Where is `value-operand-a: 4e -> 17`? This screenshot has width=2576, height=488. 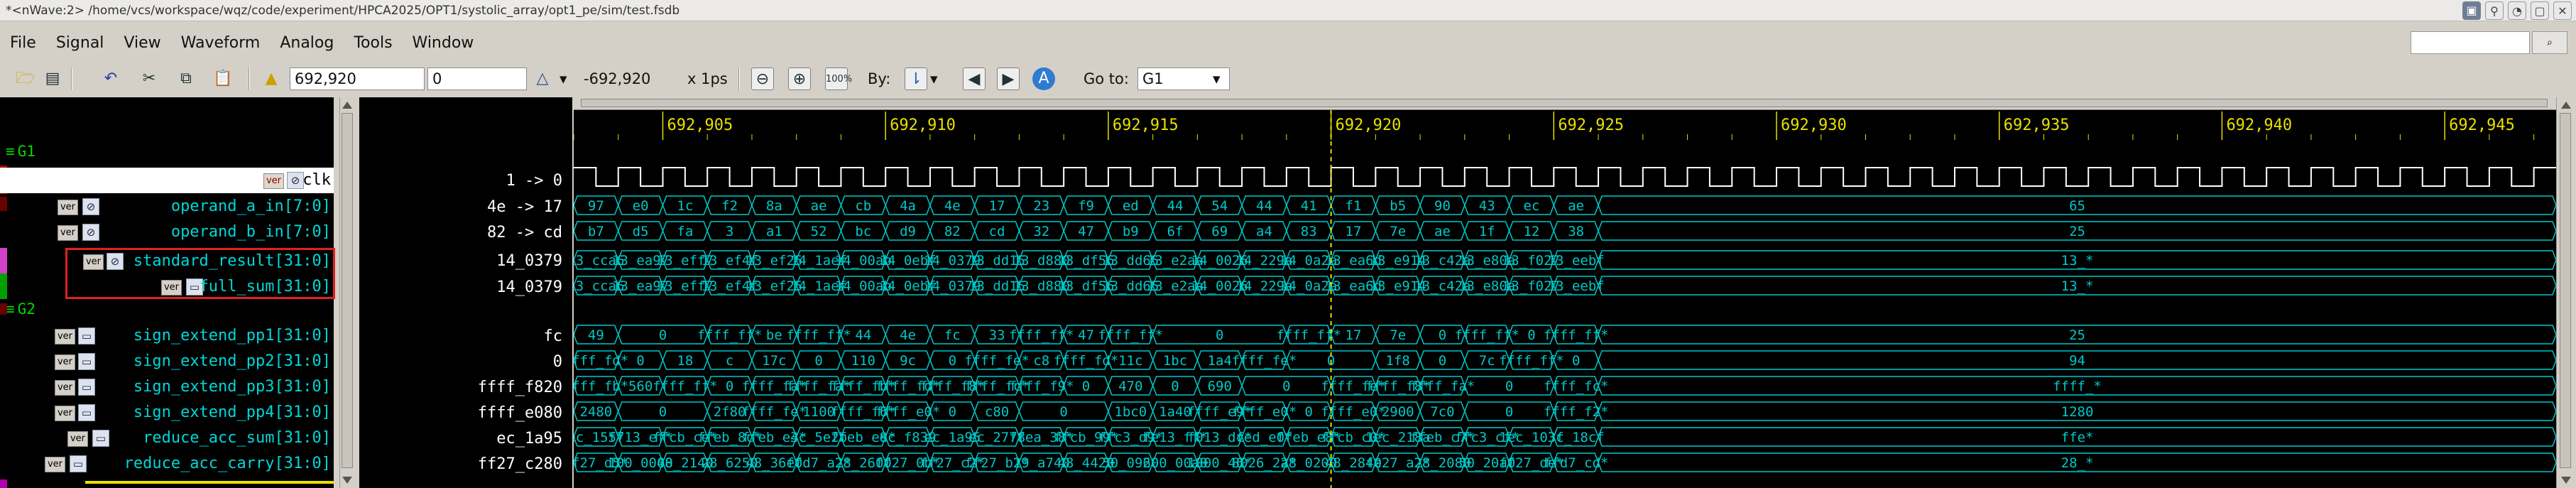
value-operand-a: 4e -> 17 is located at coordinates (524, 207).